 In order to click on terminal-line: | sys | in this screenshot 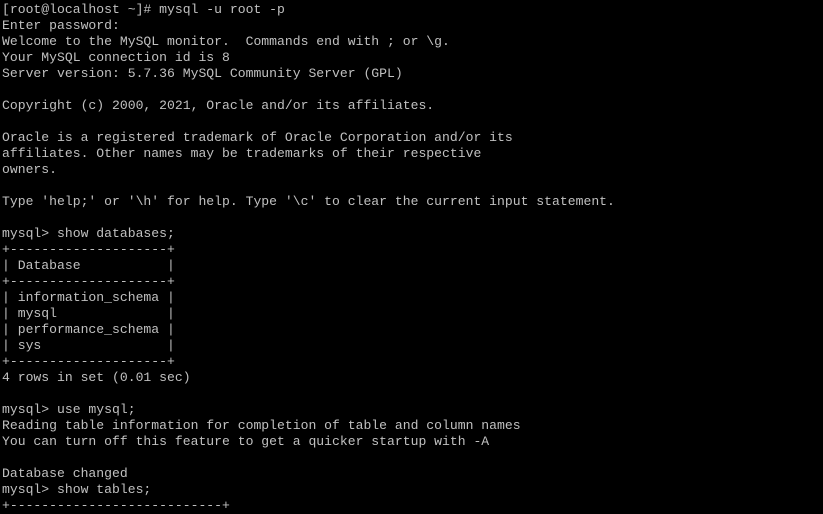, I will do `click(88, 345)`.